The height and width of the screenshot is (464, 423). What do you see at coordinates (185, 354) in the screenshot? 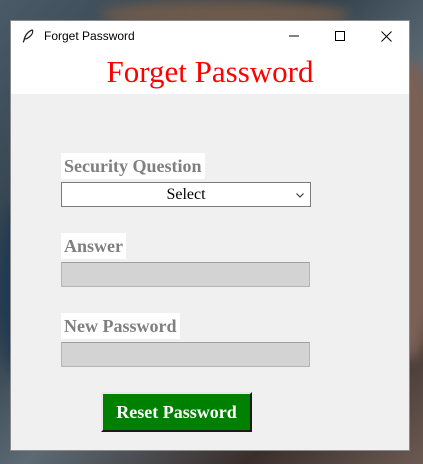
I see `new-password-field` at bounding box center [185, 354].